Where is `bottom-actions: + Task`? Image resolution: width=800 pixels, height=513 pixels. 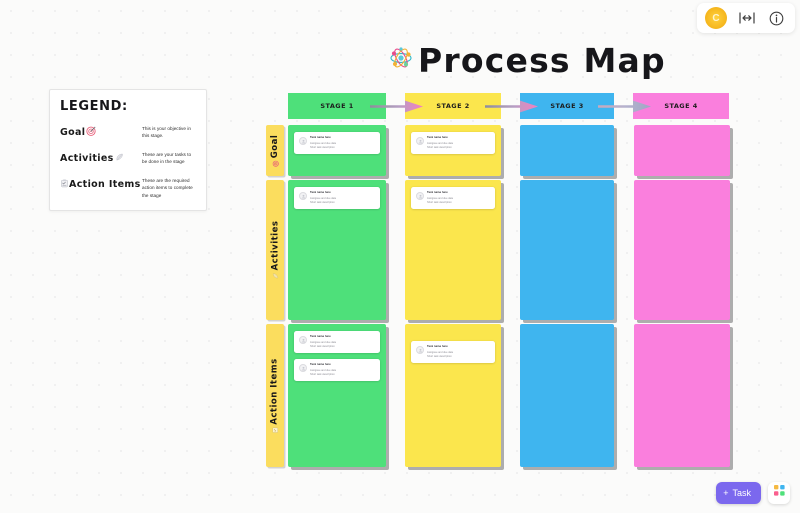
bottom-actions: + Task is located at coordinates (753, 493).